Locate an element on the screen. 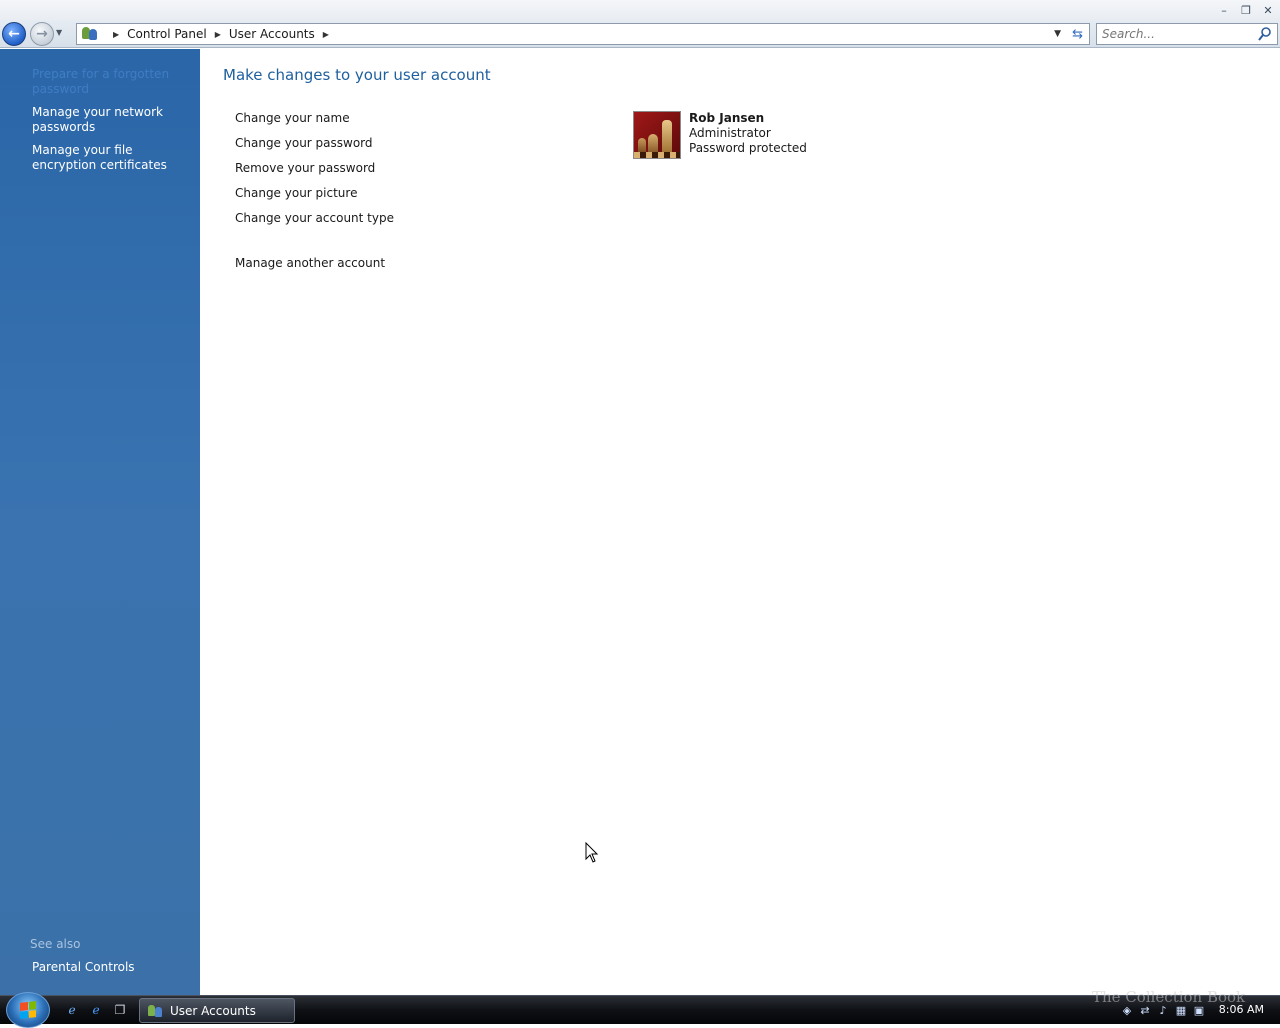 The width and height of the screenshot is (1280, 1028). back-button: ← is located at coordinates (14, 34).